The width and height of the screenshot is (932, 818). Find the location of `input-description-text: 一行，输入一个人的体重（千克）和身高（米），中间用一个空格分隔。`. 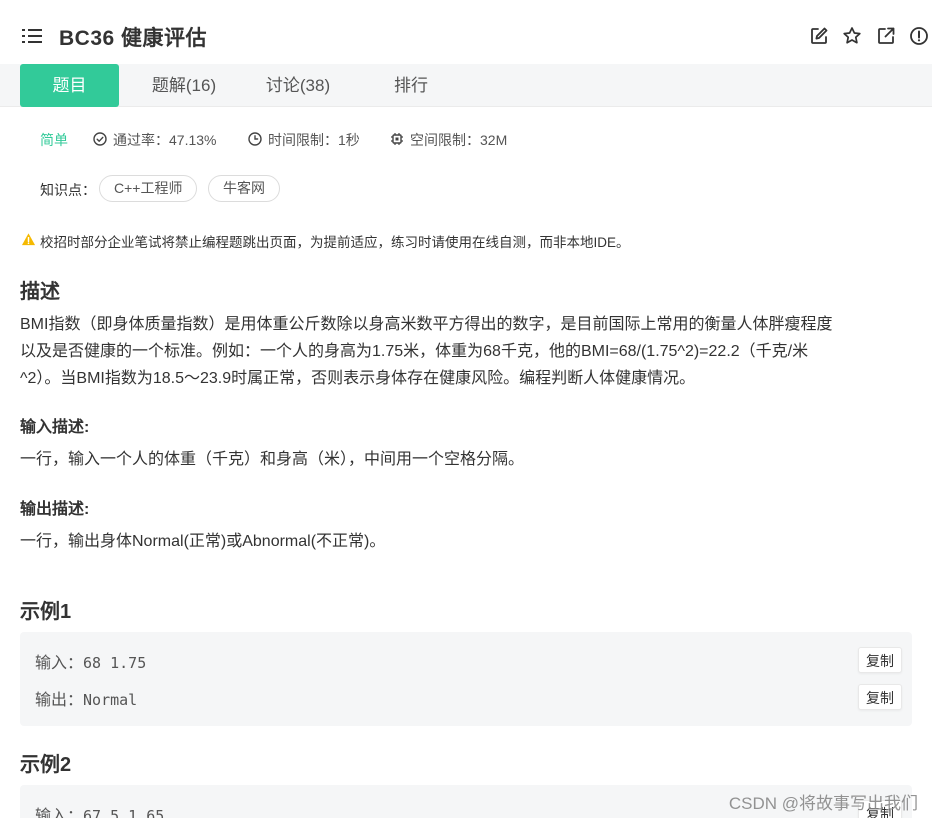

input-description-text: 一行，输入一个人的体重（千克）和身高（米），中间用一个空格分隔。 is located at coordinates (272, 459).